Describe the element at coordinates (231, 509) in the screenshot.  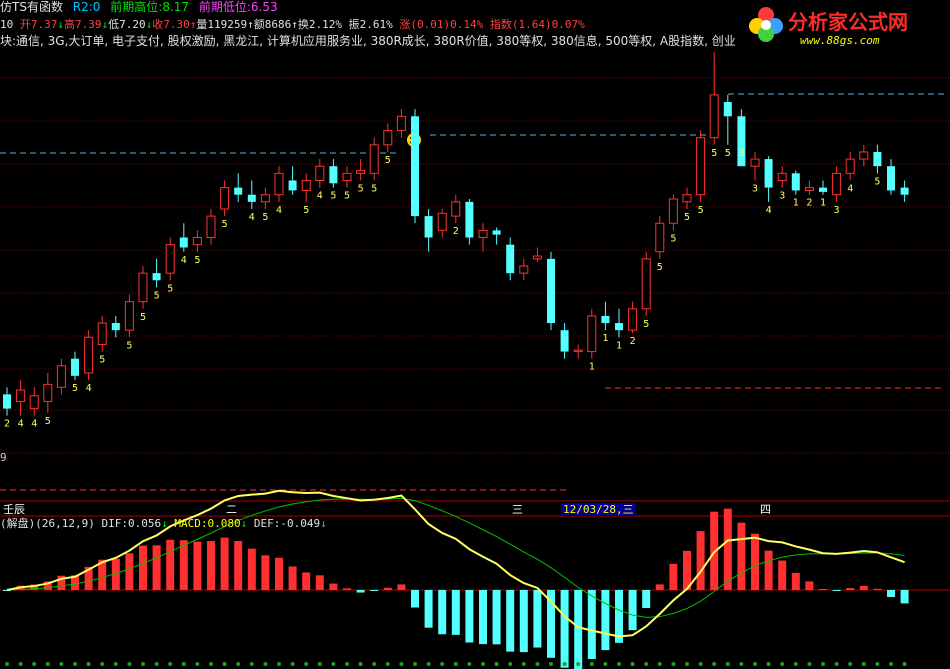
I see `axis-label-tue: 二` at that location.